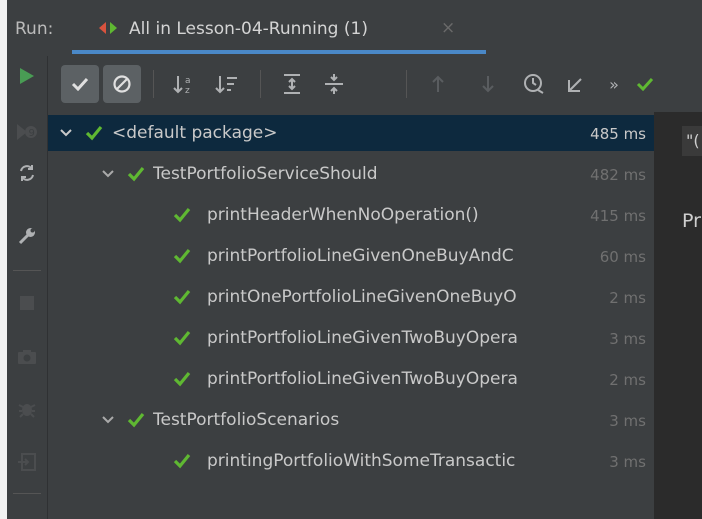 The image size is (702, 519). I want to click on clock-icon, so click(534, 84).